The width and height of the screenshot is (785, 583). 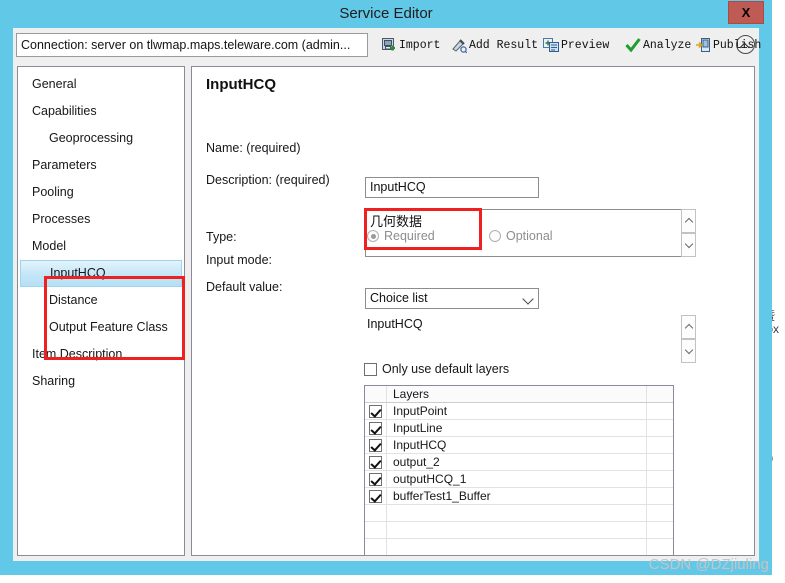 What do you see at coordinates (78, 273) in the screenshot?
I see `sidebar-item-label: InputHCQ` at bounding box center [78, 273].